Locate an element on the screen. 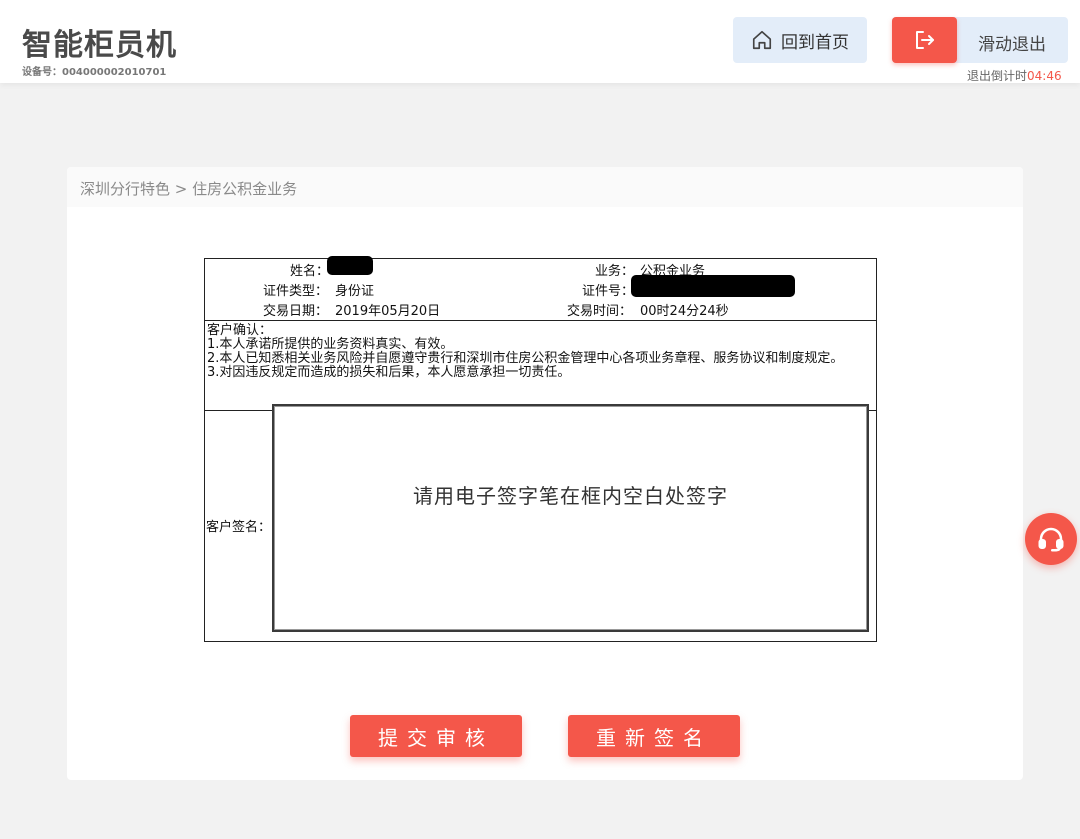 This screenshot has width=1080, height=839. signature-hint: 请用电子签字笔在框内空白处签字 is located at coordinates (570, 496).